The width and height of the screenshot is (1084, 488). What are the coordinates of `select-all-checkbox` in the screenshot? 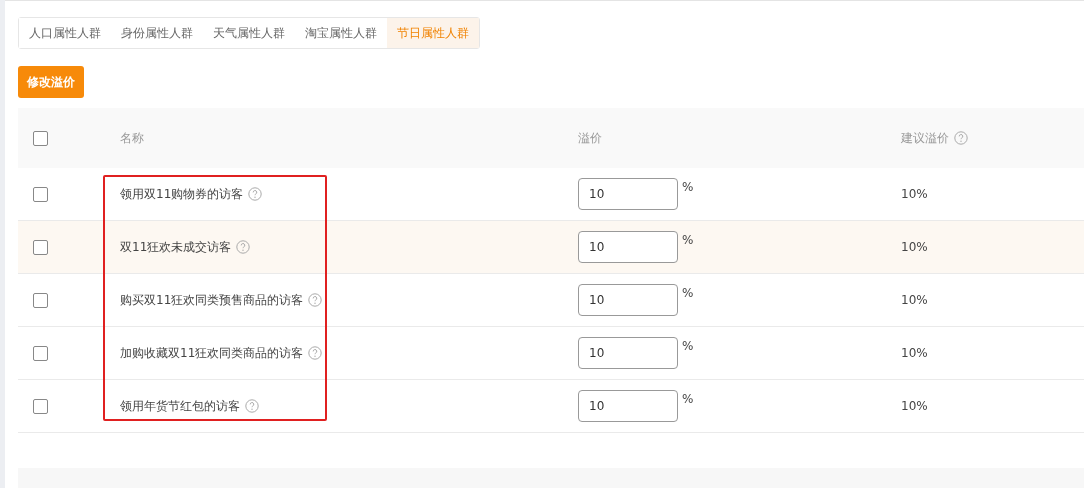 It's located at (40, 138).